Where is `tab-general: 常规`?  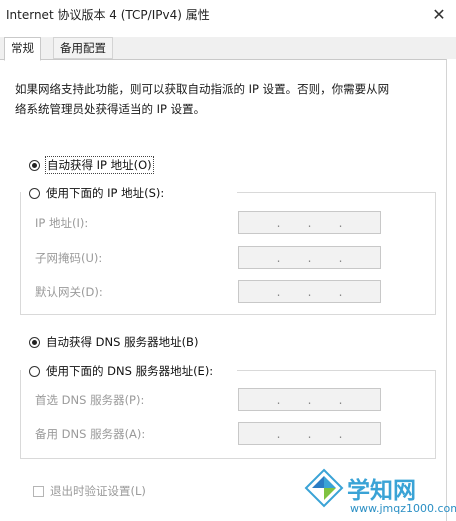
tab-general: 常规 is located at coordinates (22, 49).